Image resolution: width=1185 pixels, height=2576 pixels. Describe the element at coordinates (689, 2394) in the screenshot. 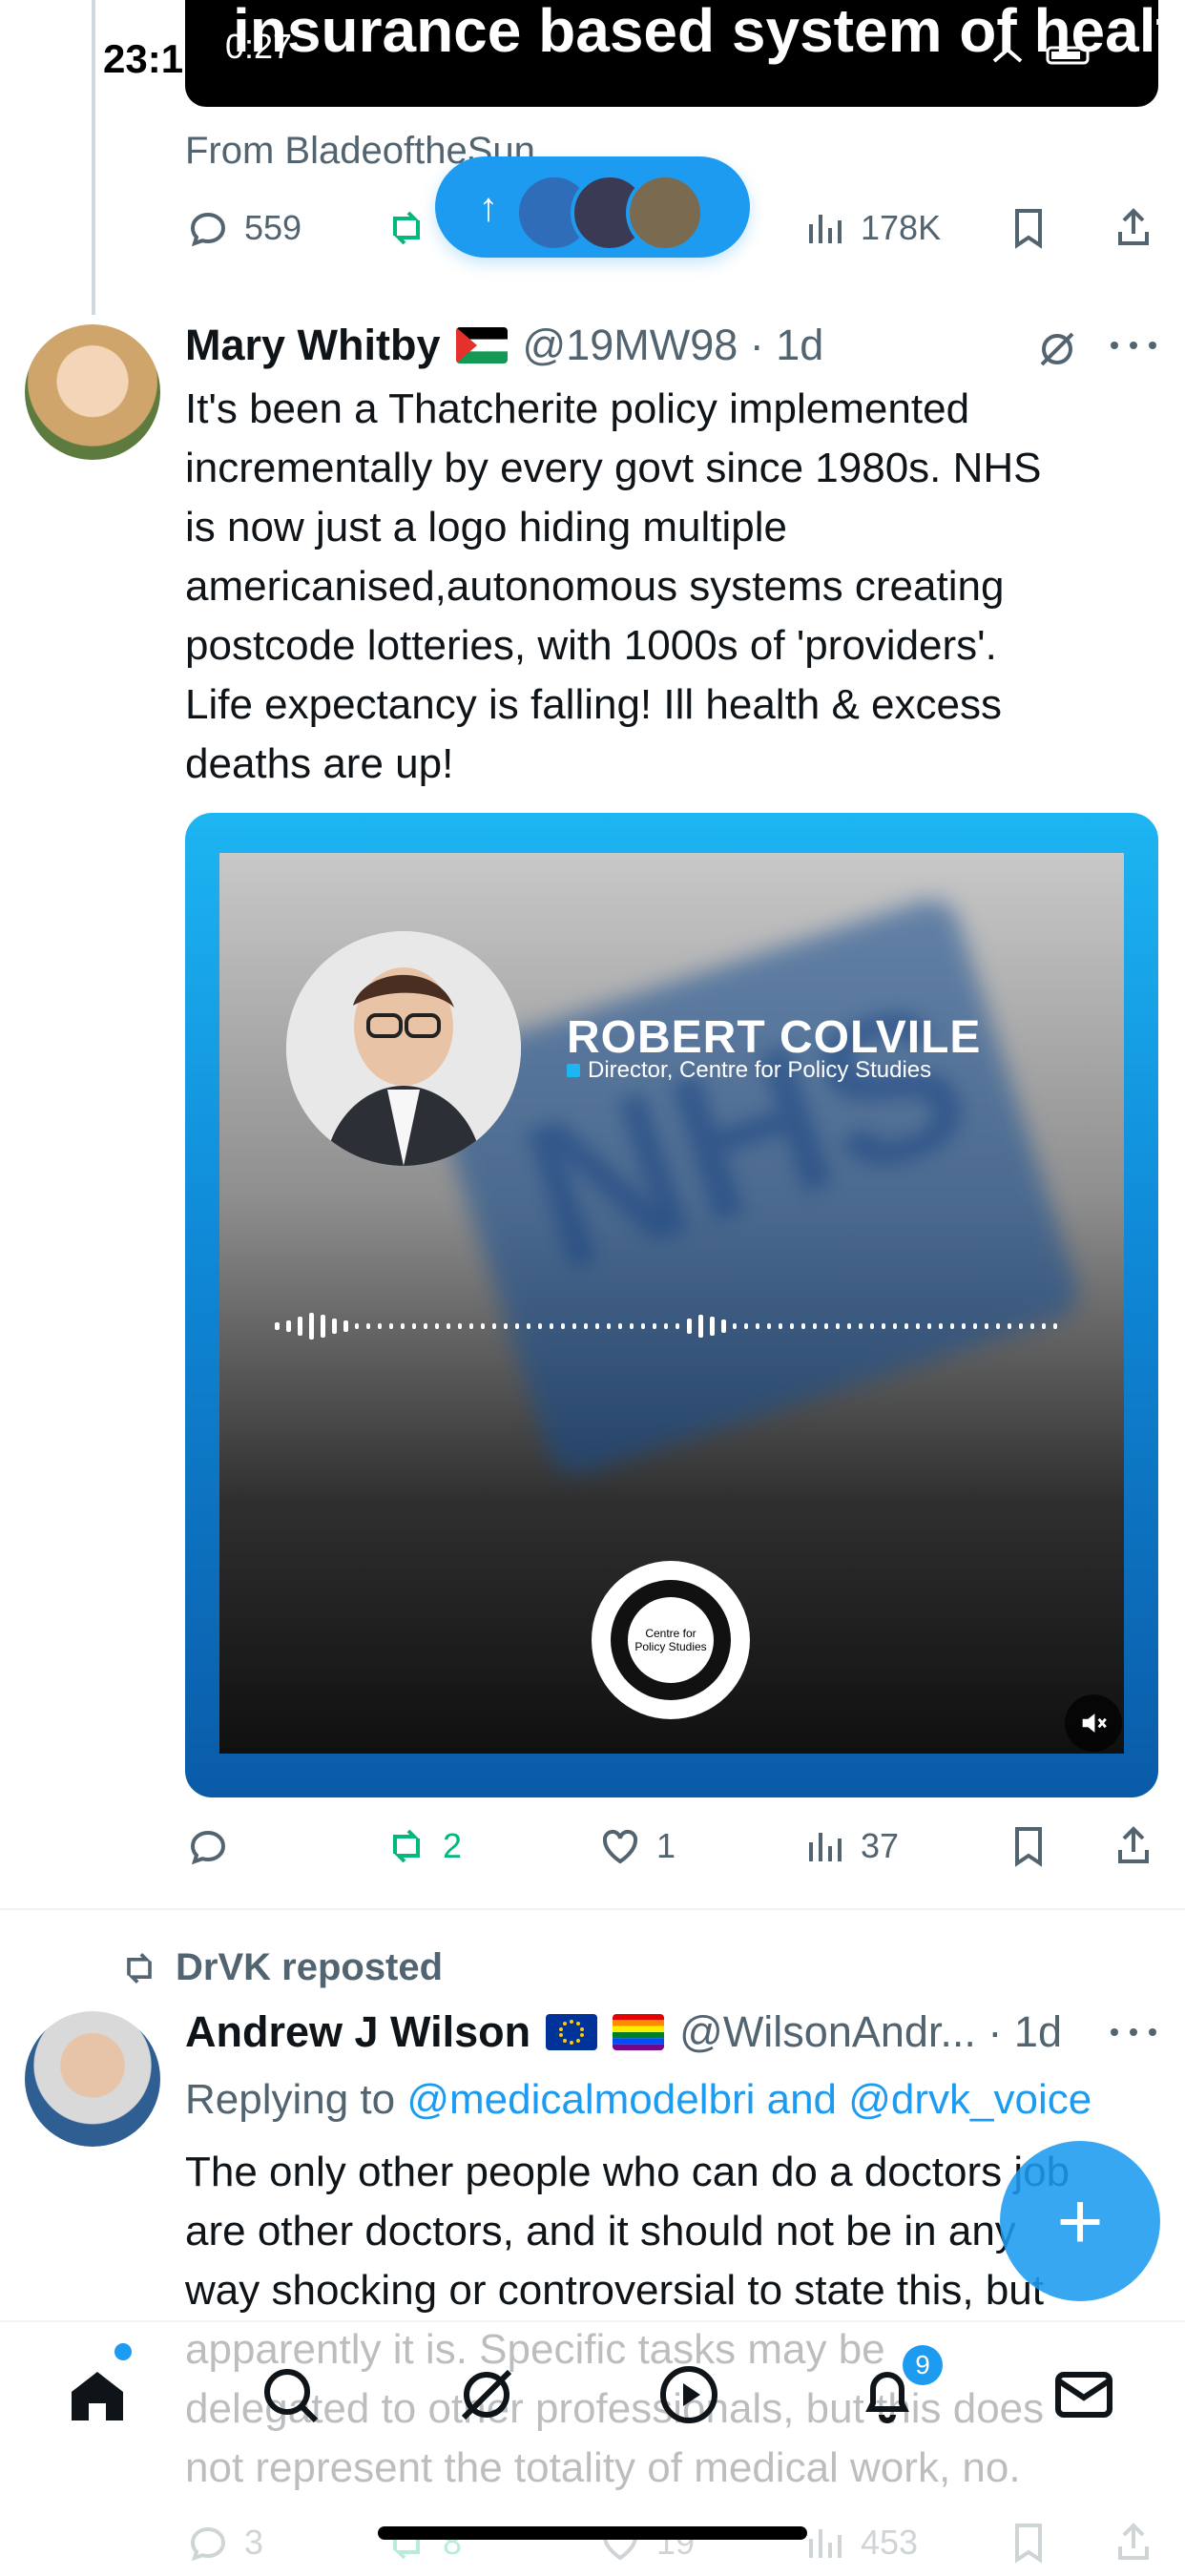

I see `video-play-icon` at that location.